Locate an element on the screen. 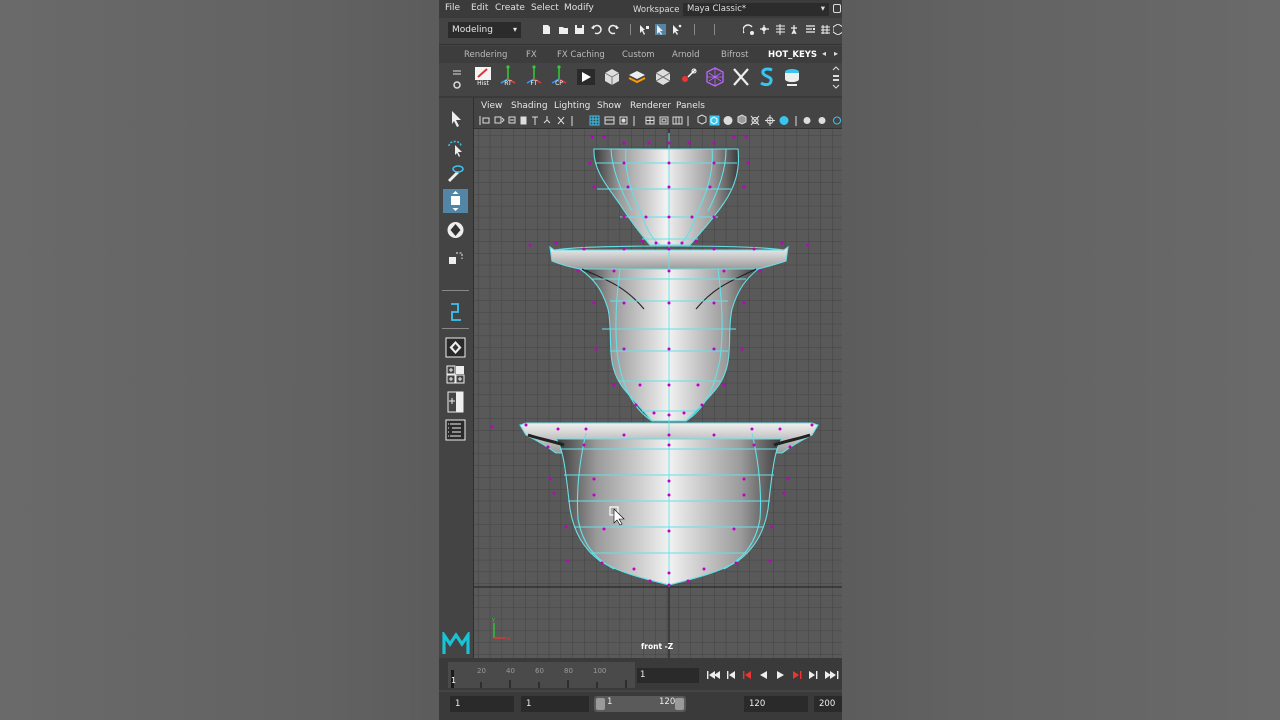  playback-controls is located at coordinates (773, 675).